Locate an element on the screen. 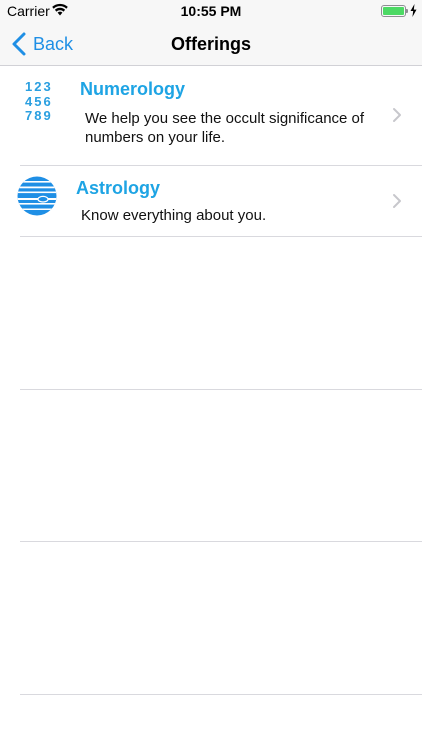 The width and height of the screenshot is (422, 750). battery-icon is located at coordinates (393, 11).